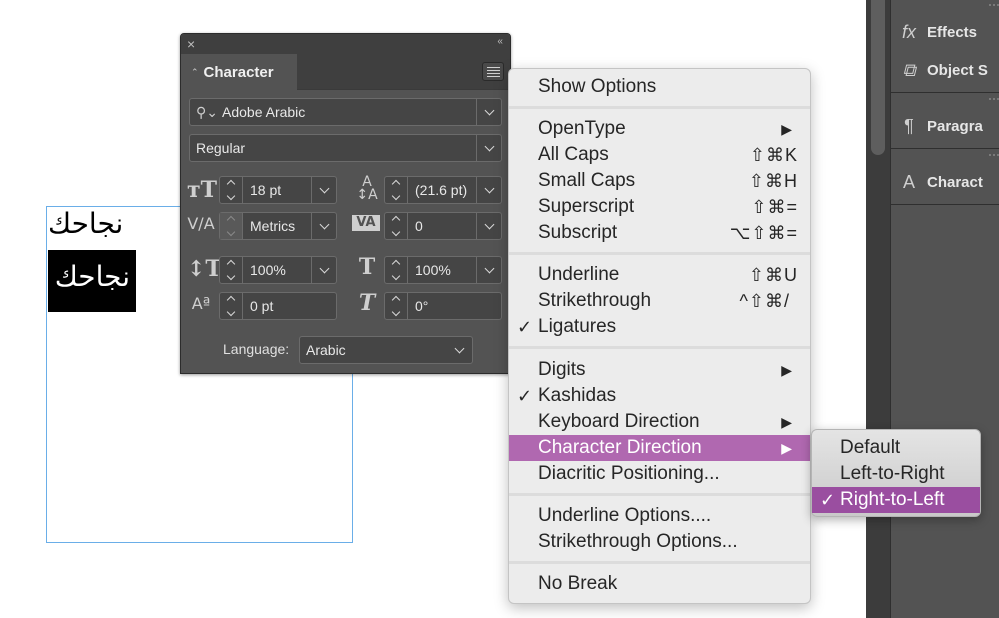 The image size is (999, 618). I want to click on leading-value: (21.6 pt), so click(441, 190).